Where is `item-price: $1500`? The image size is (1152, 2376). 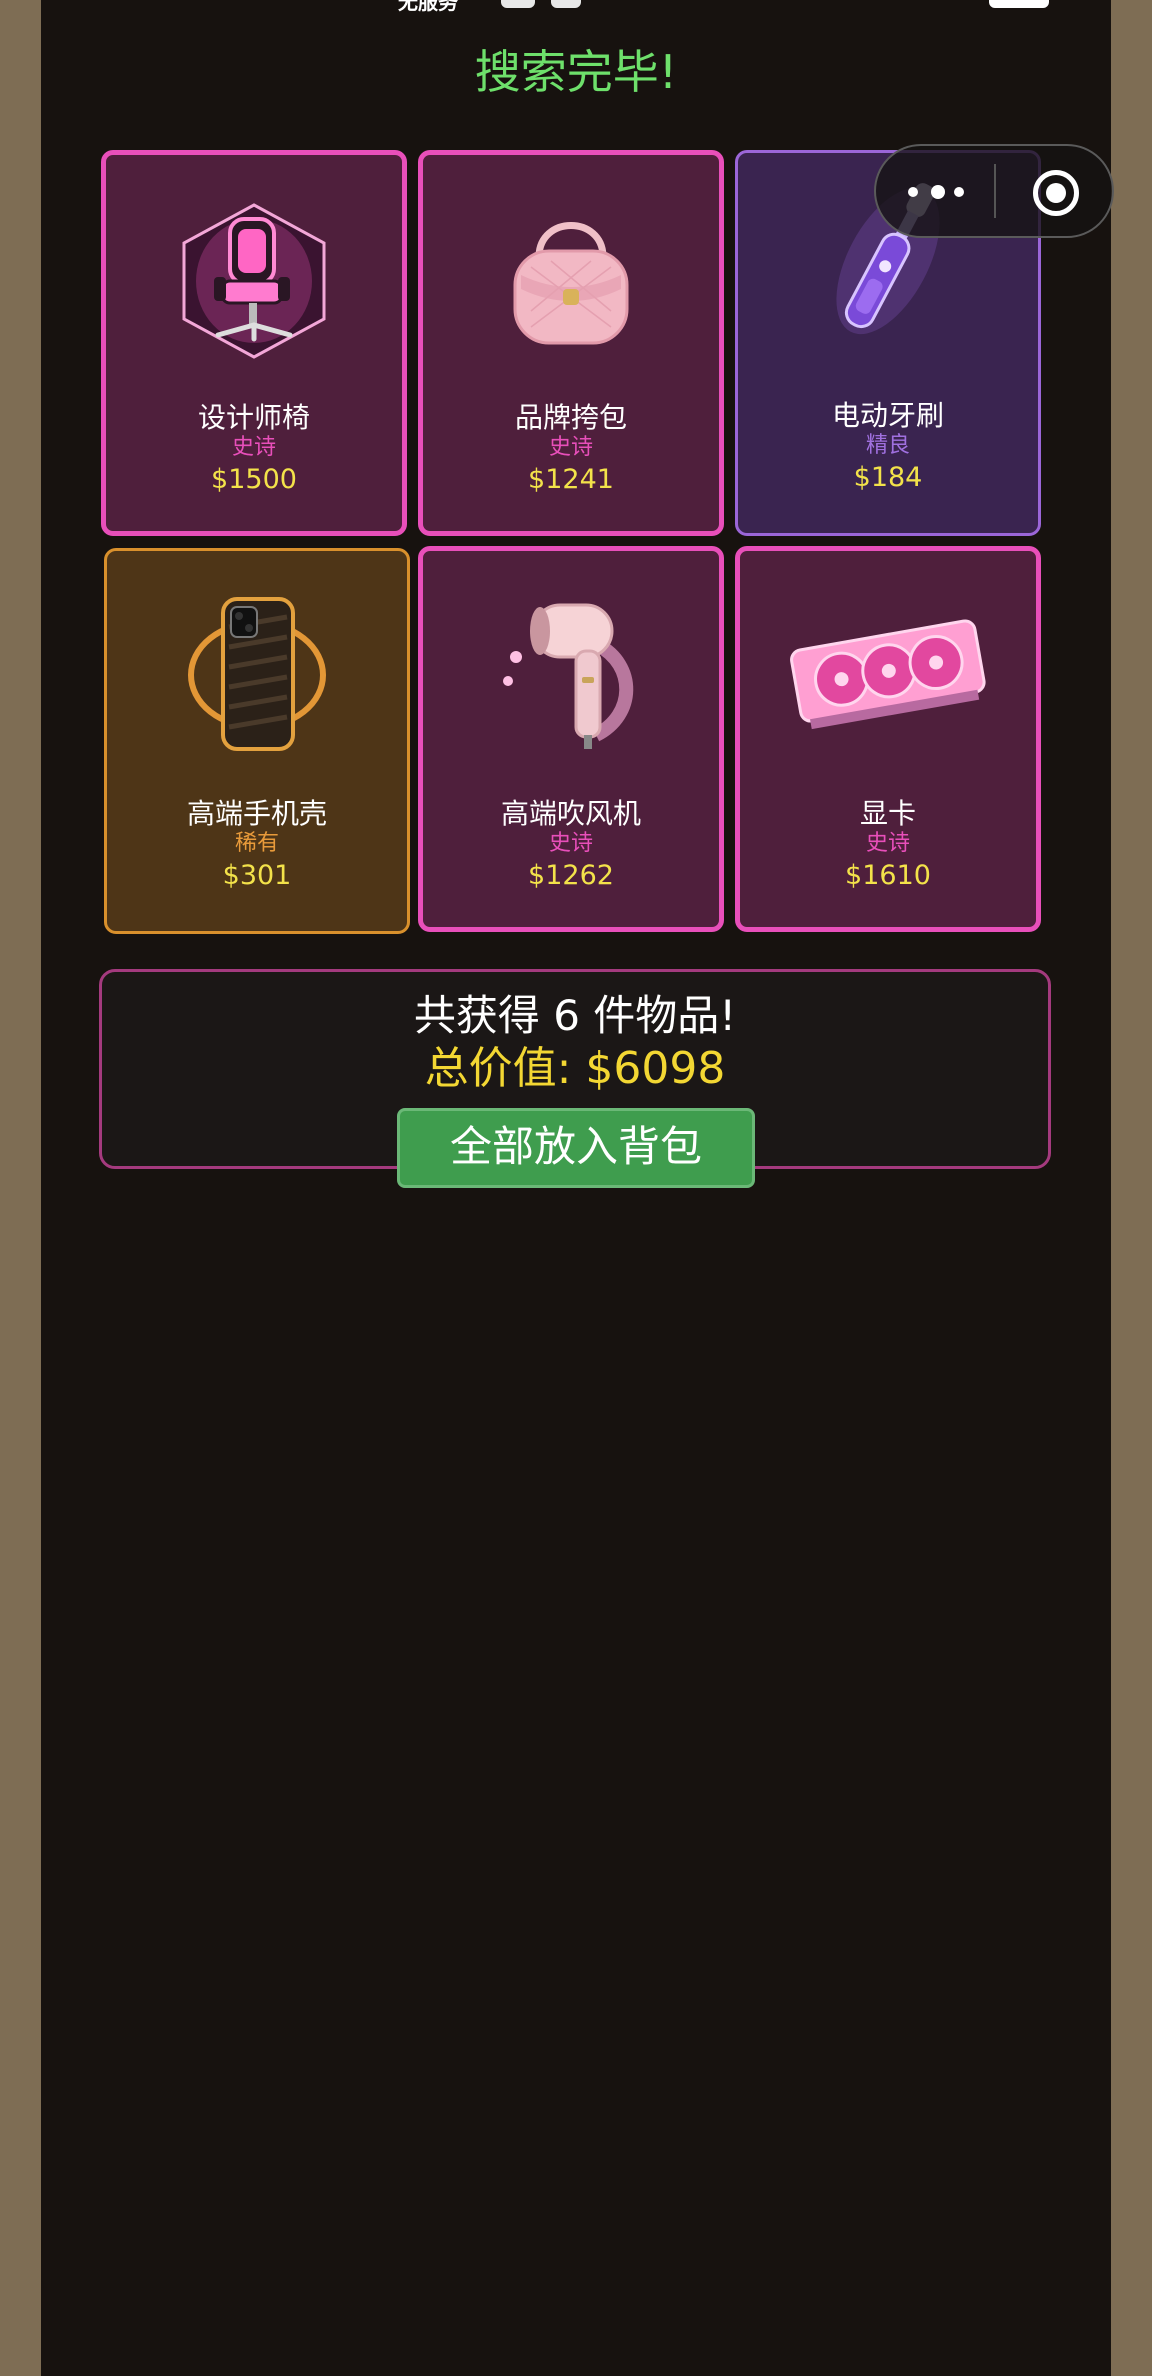
item-price: $1500 is located at coordinates (254, 479).